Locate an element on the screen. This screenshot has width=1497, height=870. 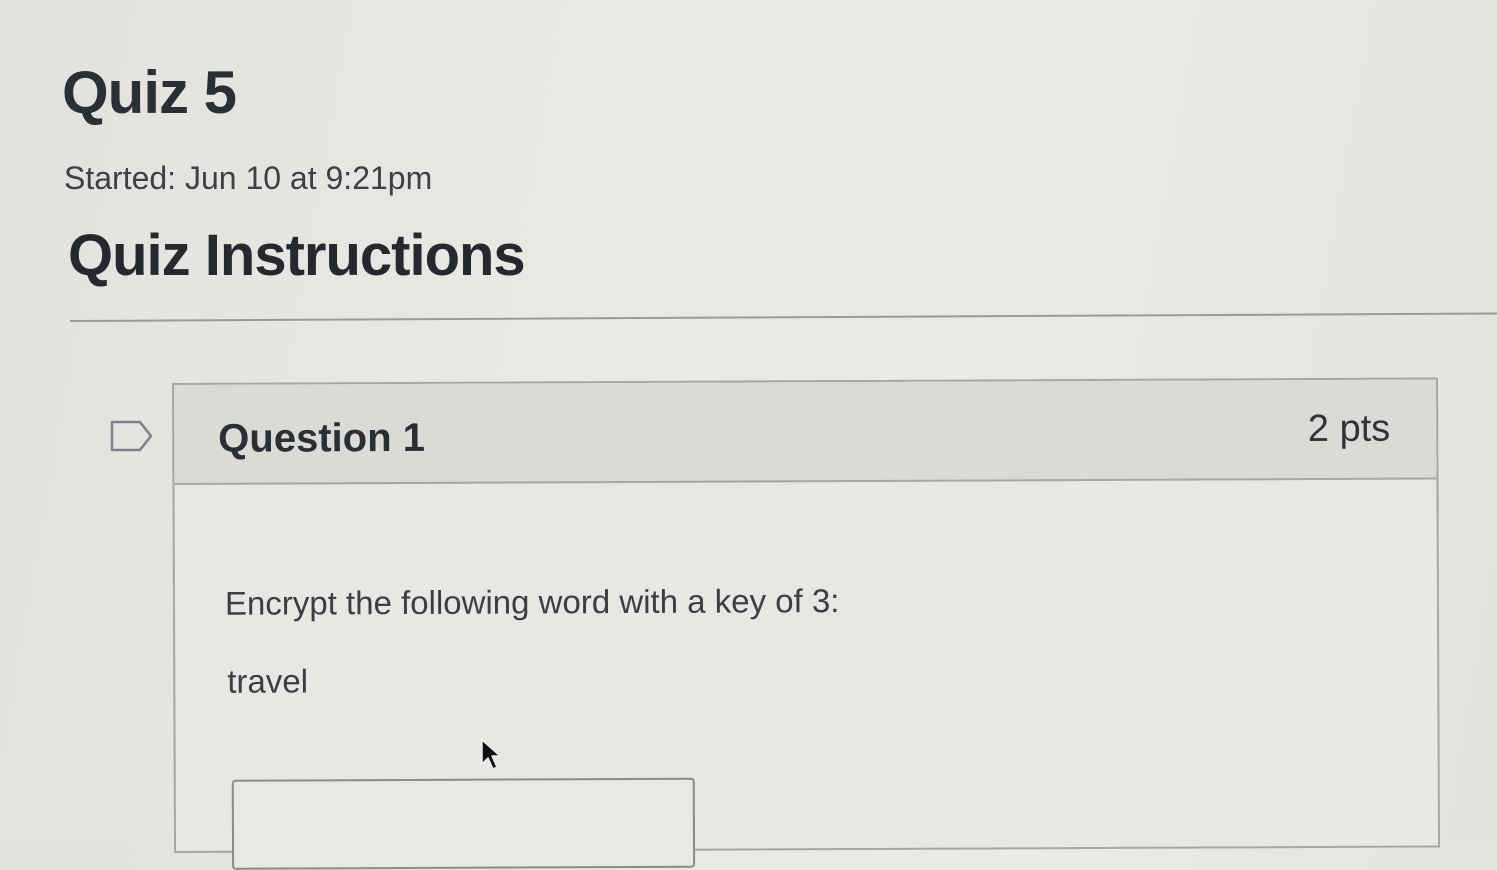
answer-input is located at coordinates (463, 823).